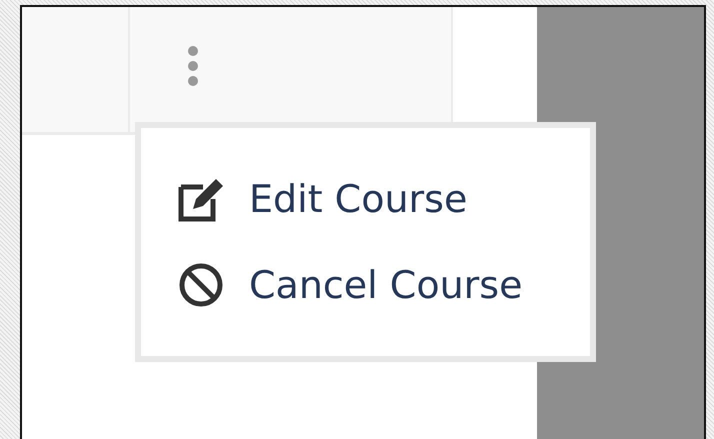  I want to click on menu-item: Edit Course, so click(382, 199).